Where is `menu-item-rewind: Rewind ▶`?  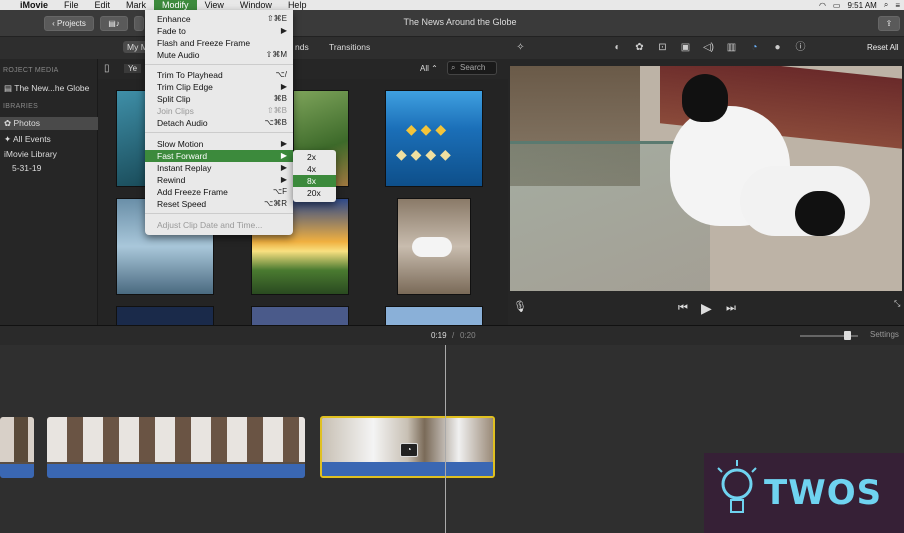 menu-item-rewind: Rewind ▶ is located at coordinates (219, 180).